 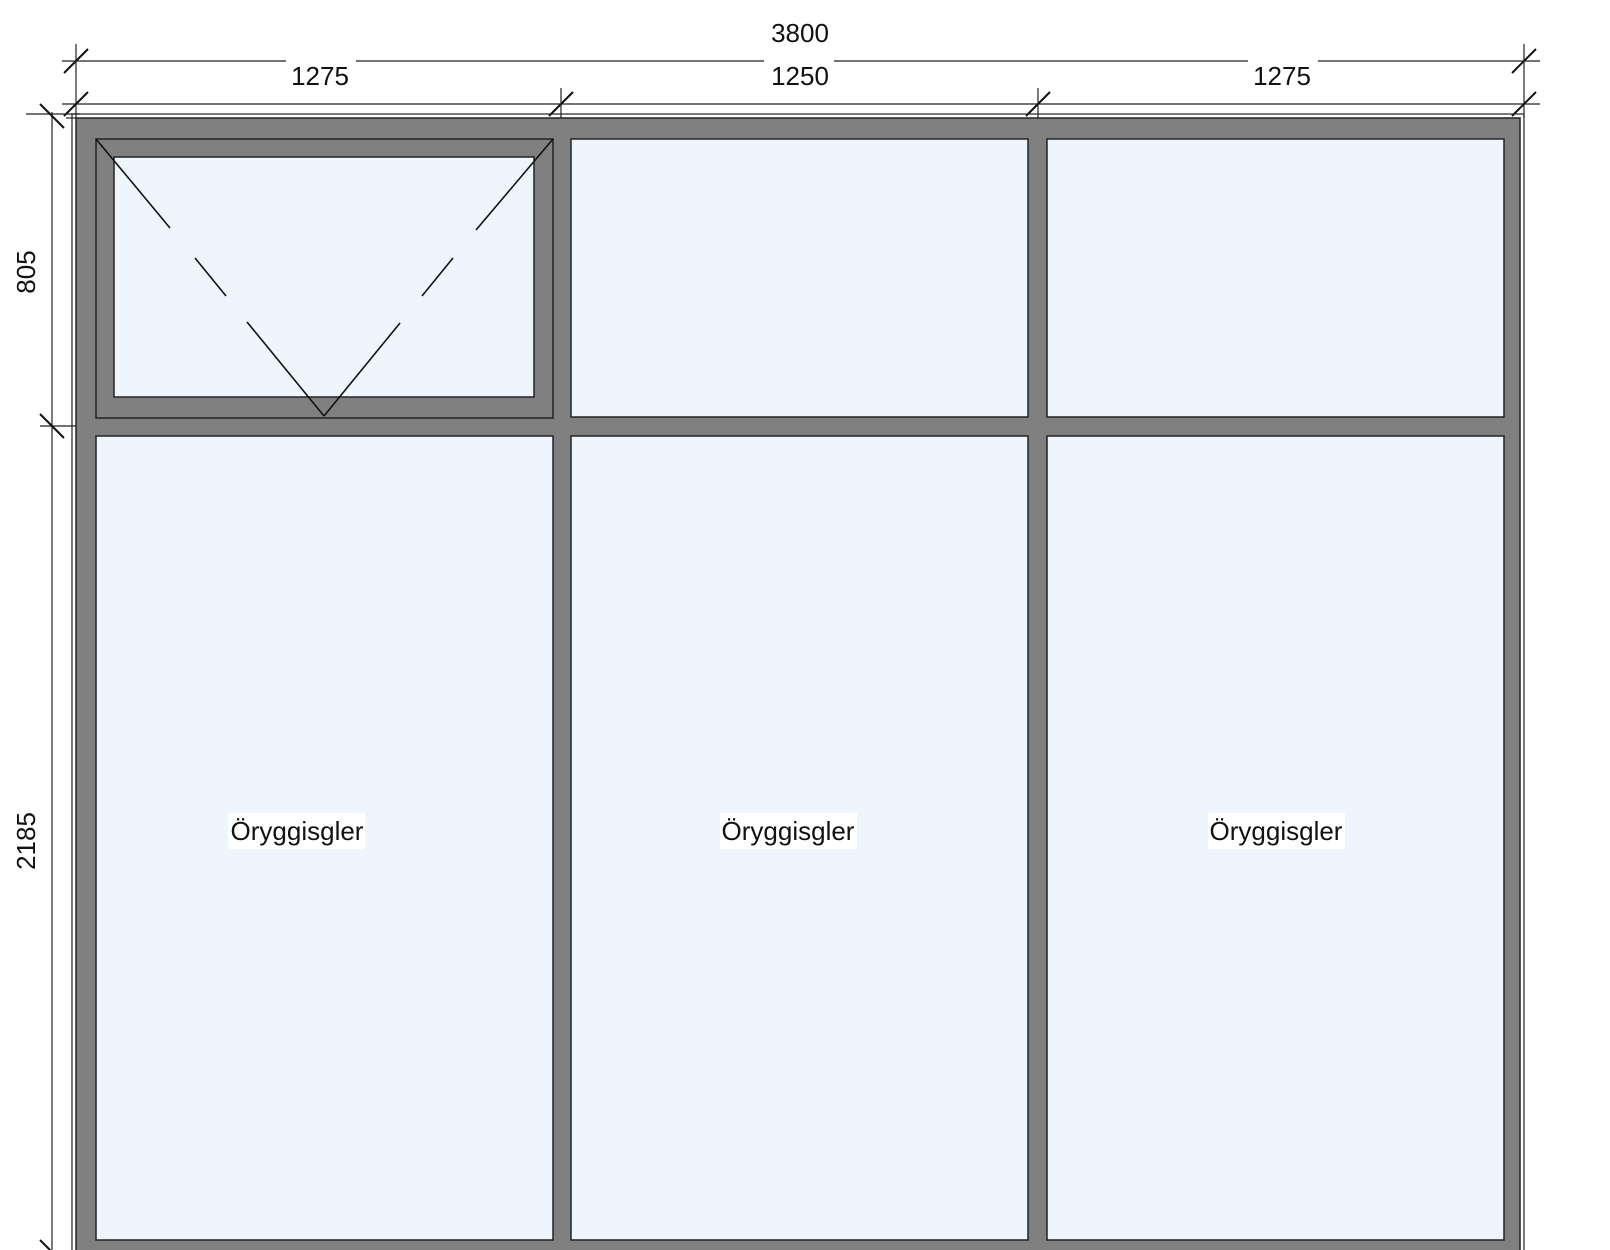 I want to click on row-height-label-1: 2185, so click(x=26, y=841).